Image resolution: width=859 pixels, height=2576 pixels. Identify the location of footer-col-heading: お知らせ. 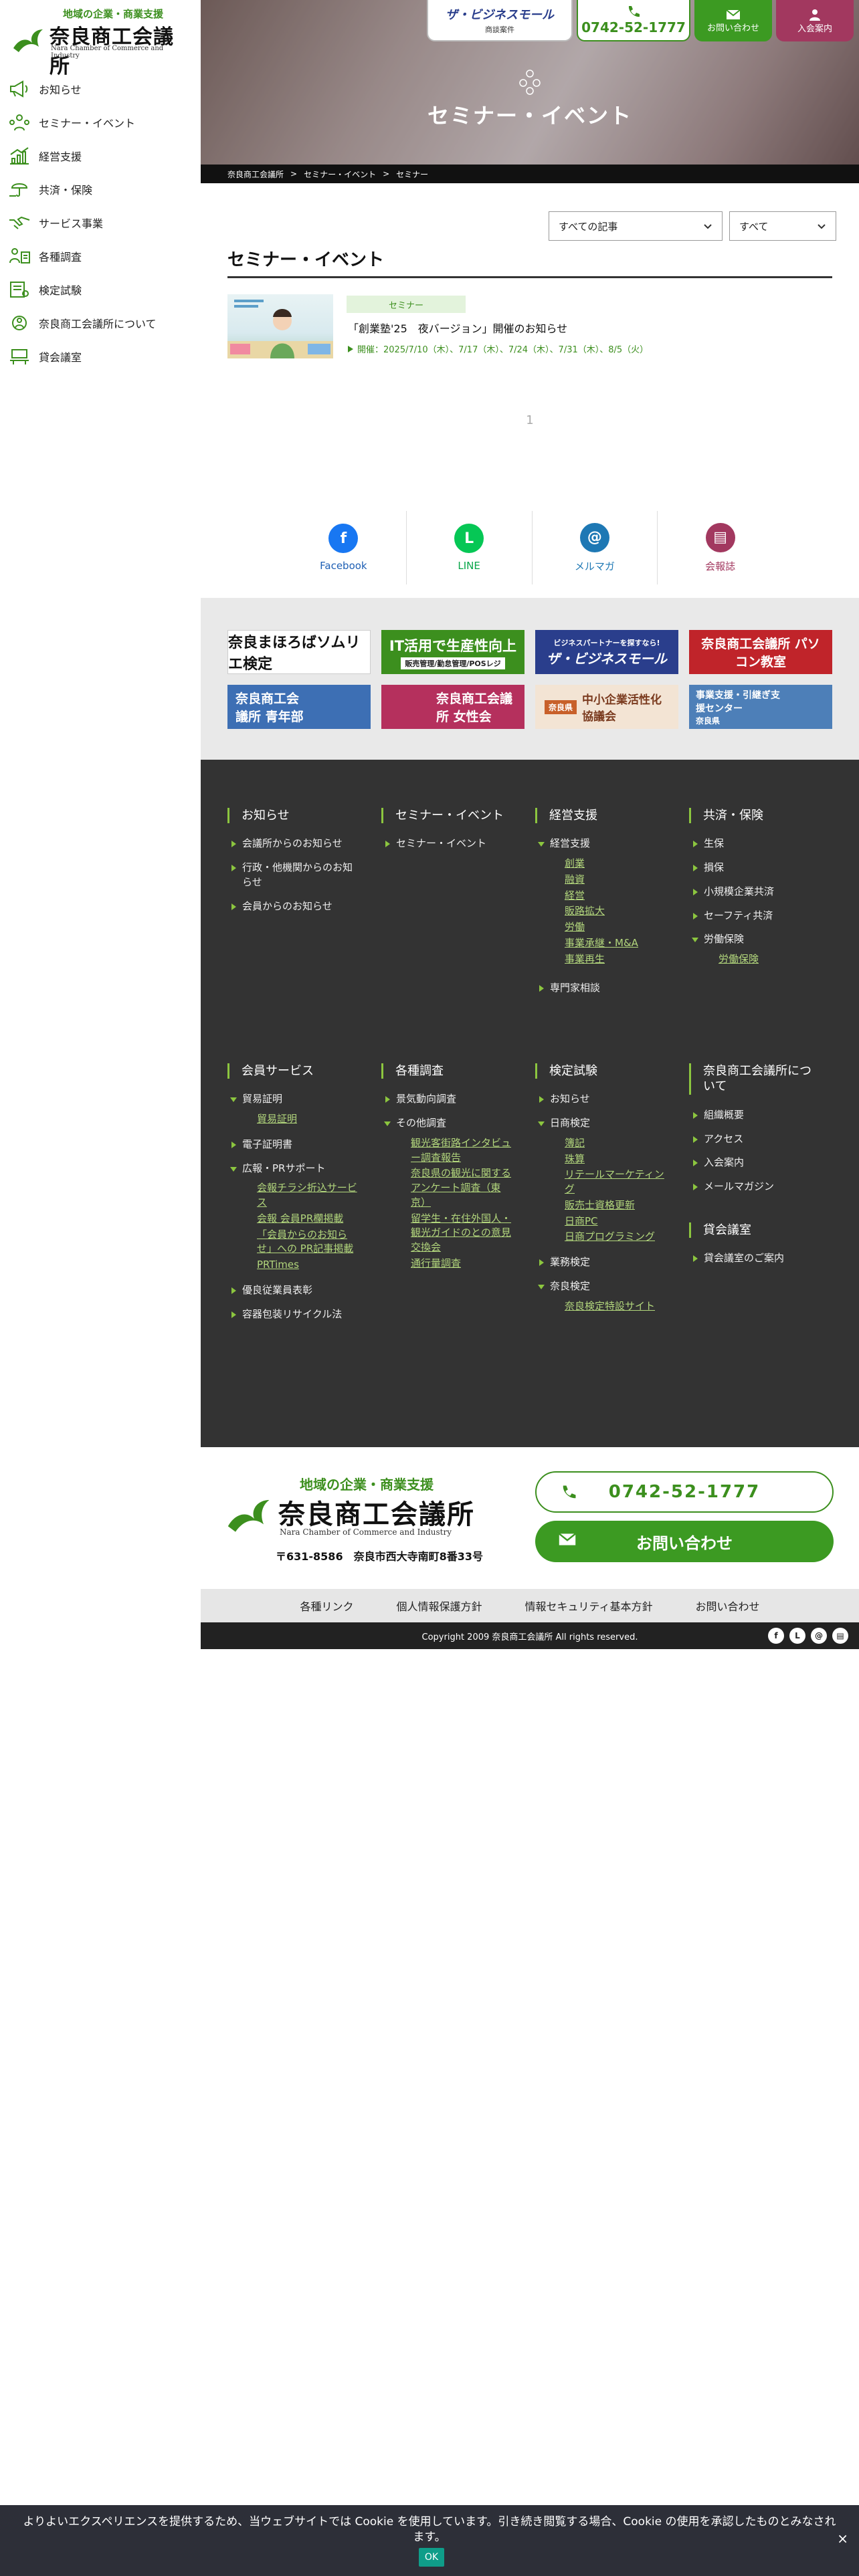
(294, 816).